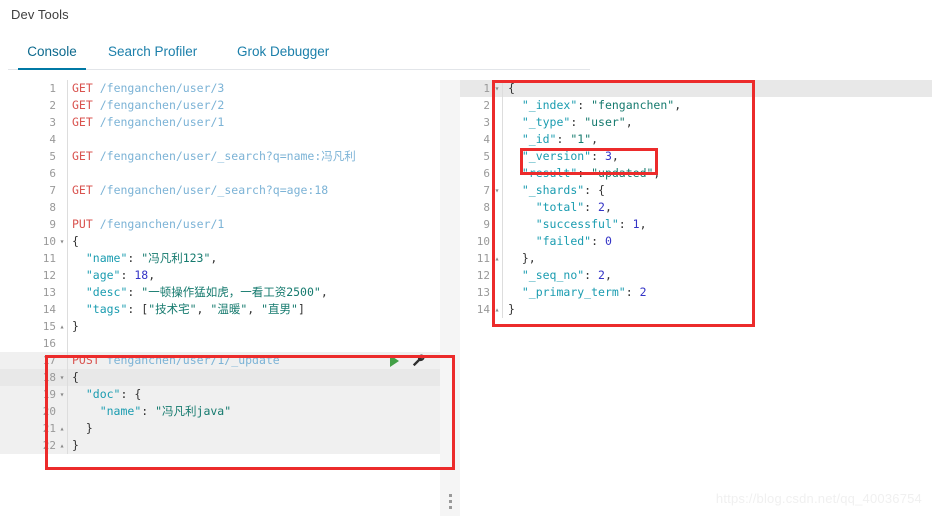 Image resolution: width=932 pixels, height=516 pixels. I want to click on code-line: 12 "_seq_no": 2,, so click(696, 275).